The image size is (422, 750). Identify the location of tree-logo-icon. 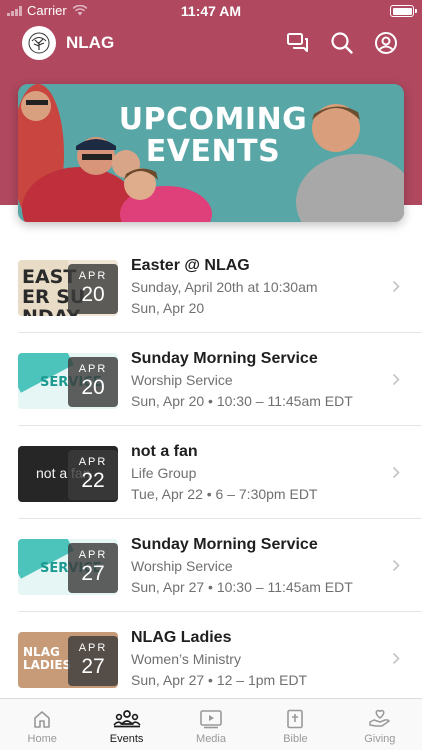
(39, 43).